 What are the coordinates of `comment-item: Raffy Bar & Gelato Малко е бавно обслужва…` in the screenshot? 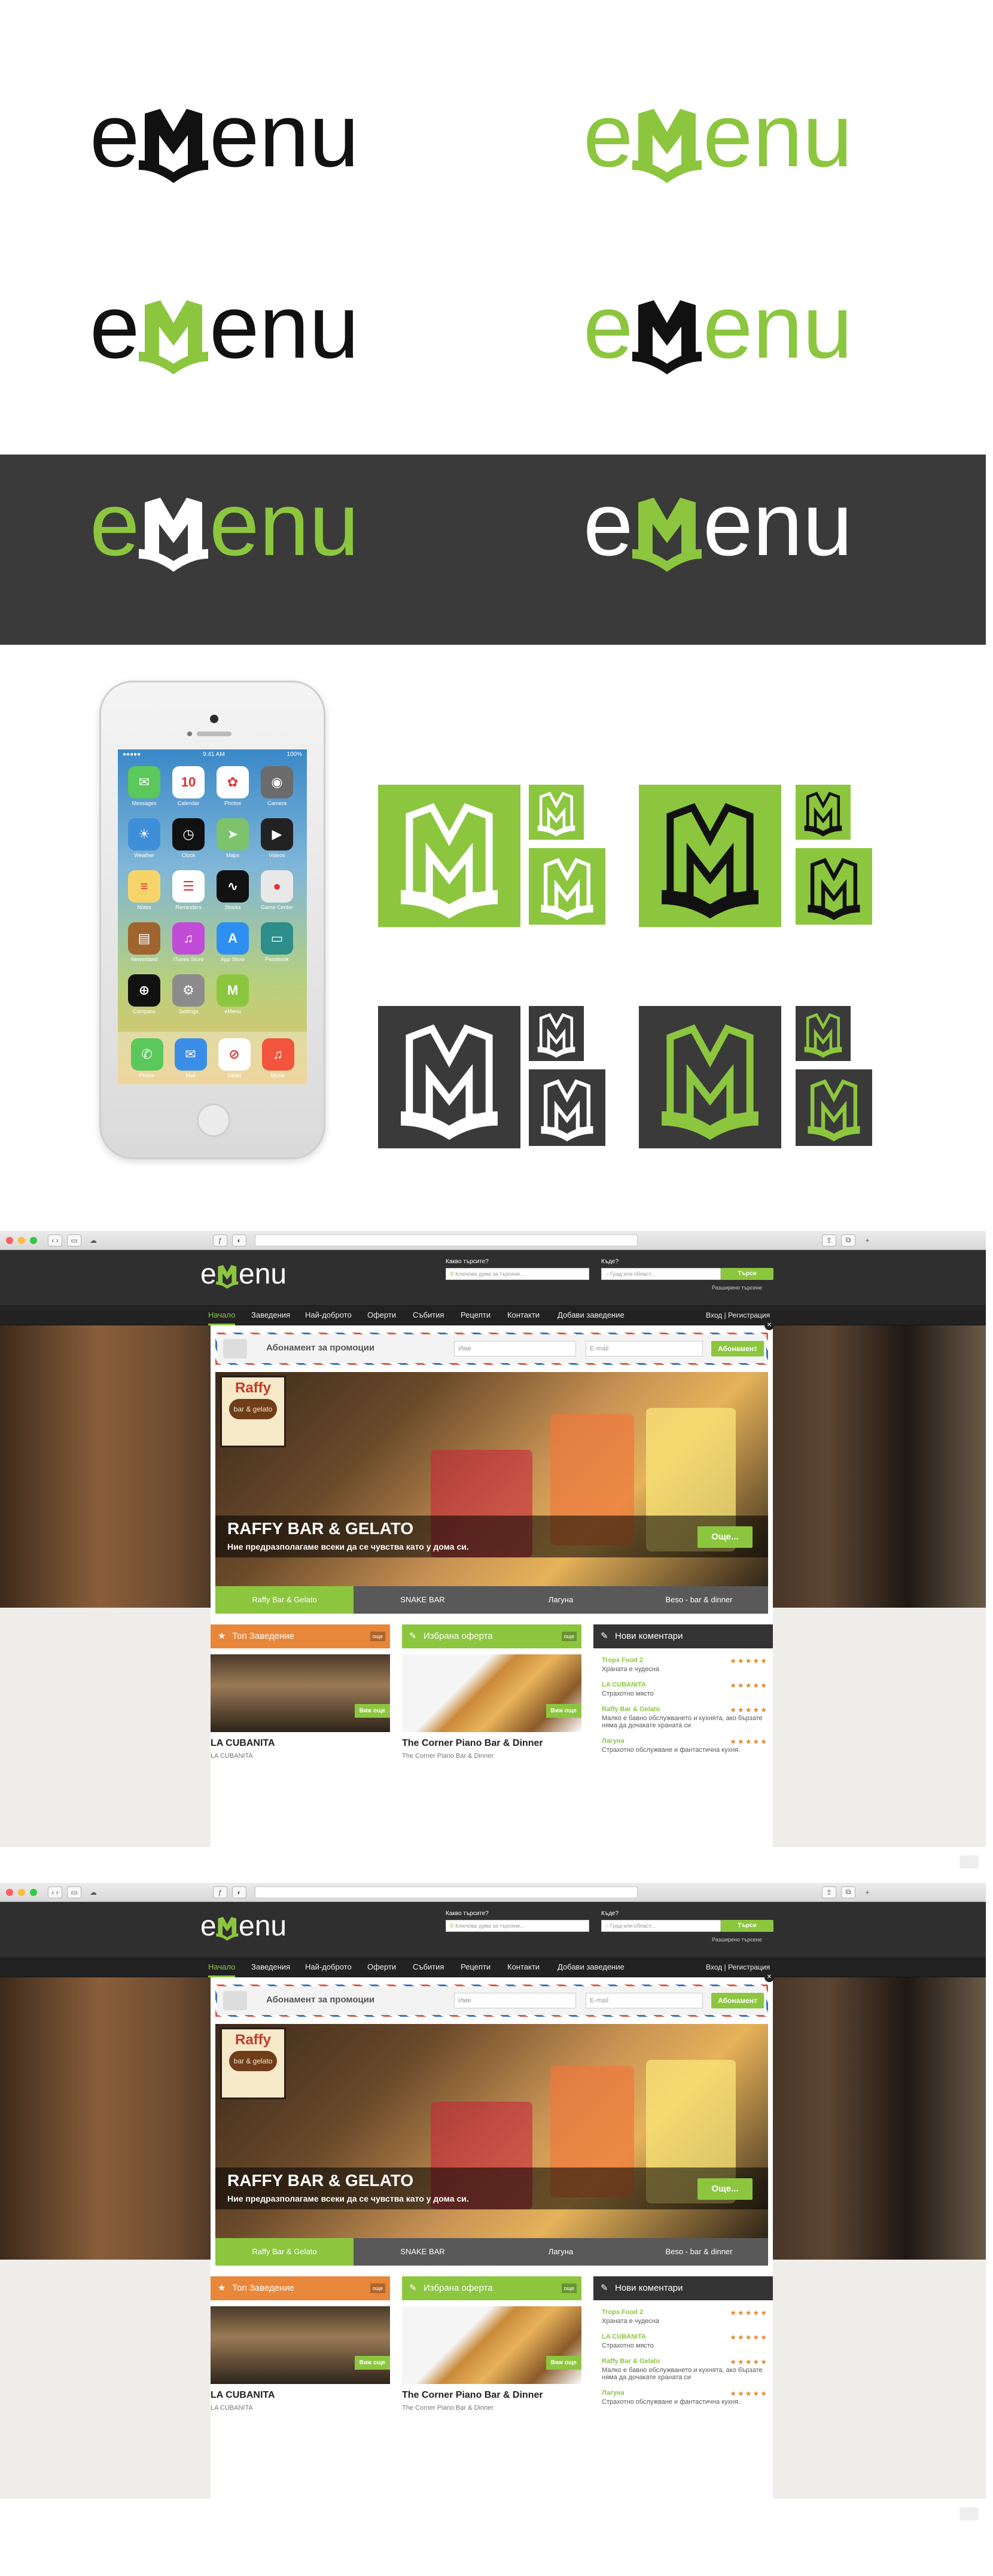 It's located at (686, 2369).